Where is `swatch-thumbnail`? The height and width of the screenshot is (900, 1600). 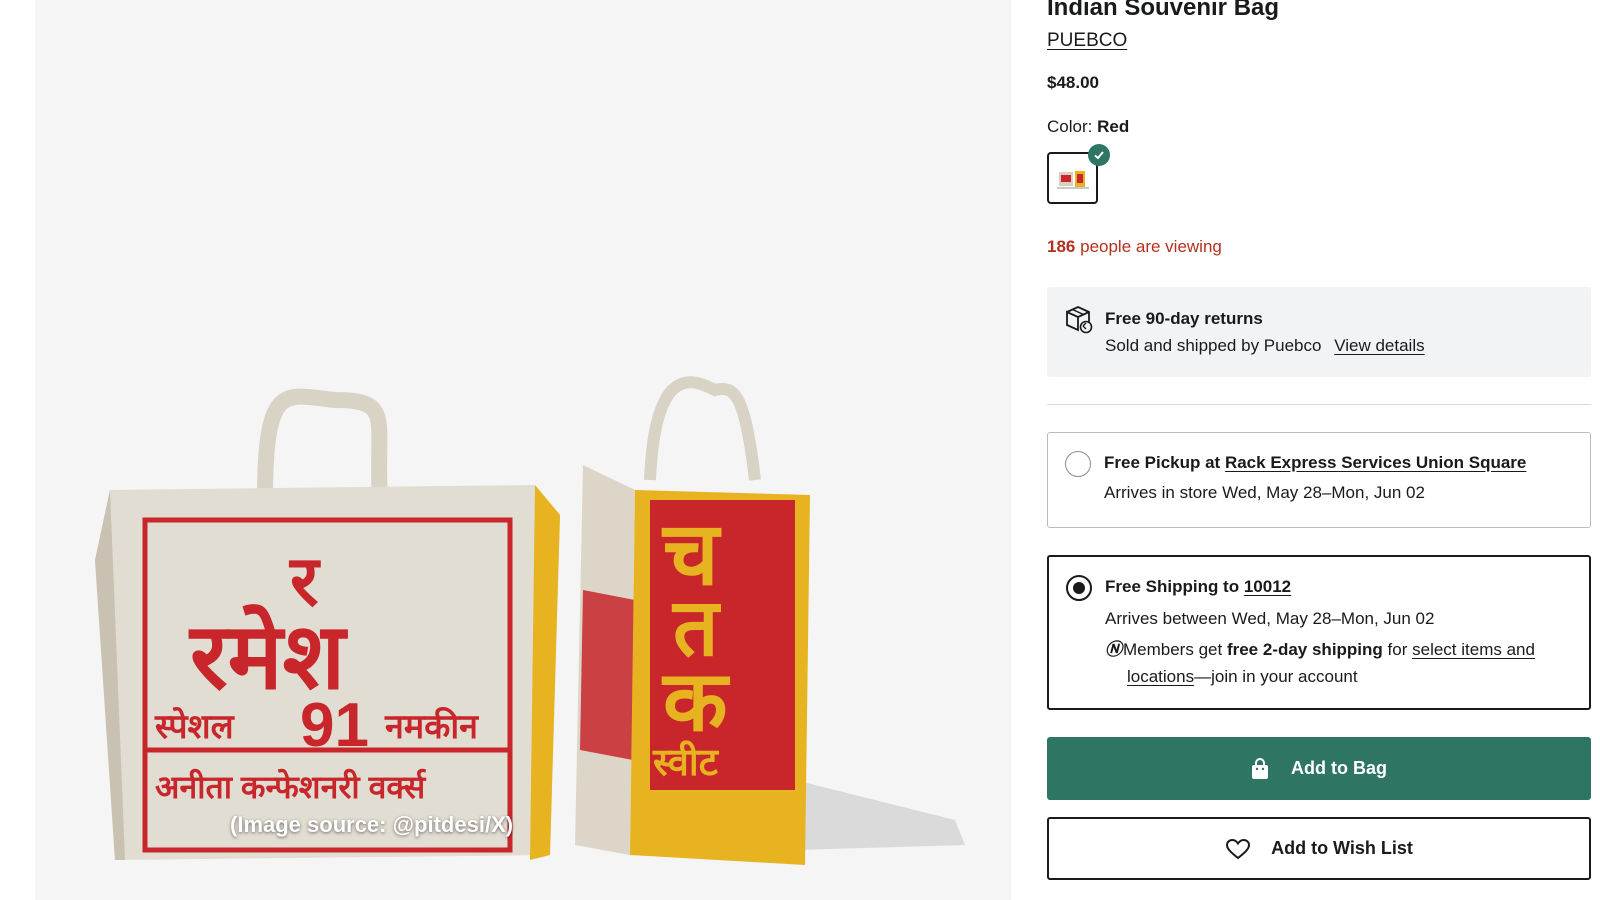 swatch-thumbnail is located at coordinates (1073, 180).